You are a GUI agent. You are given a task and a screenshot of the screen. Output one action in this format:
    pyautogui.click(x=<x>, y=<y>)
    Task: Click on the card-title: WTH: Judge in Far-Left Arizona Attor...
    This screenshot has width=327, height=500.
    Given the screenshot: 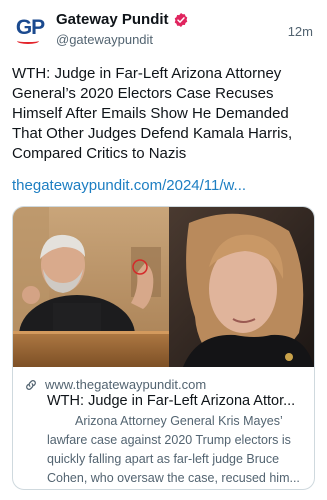 What is the action you would take?
    pyautogui.click(x=174, y=401)
    